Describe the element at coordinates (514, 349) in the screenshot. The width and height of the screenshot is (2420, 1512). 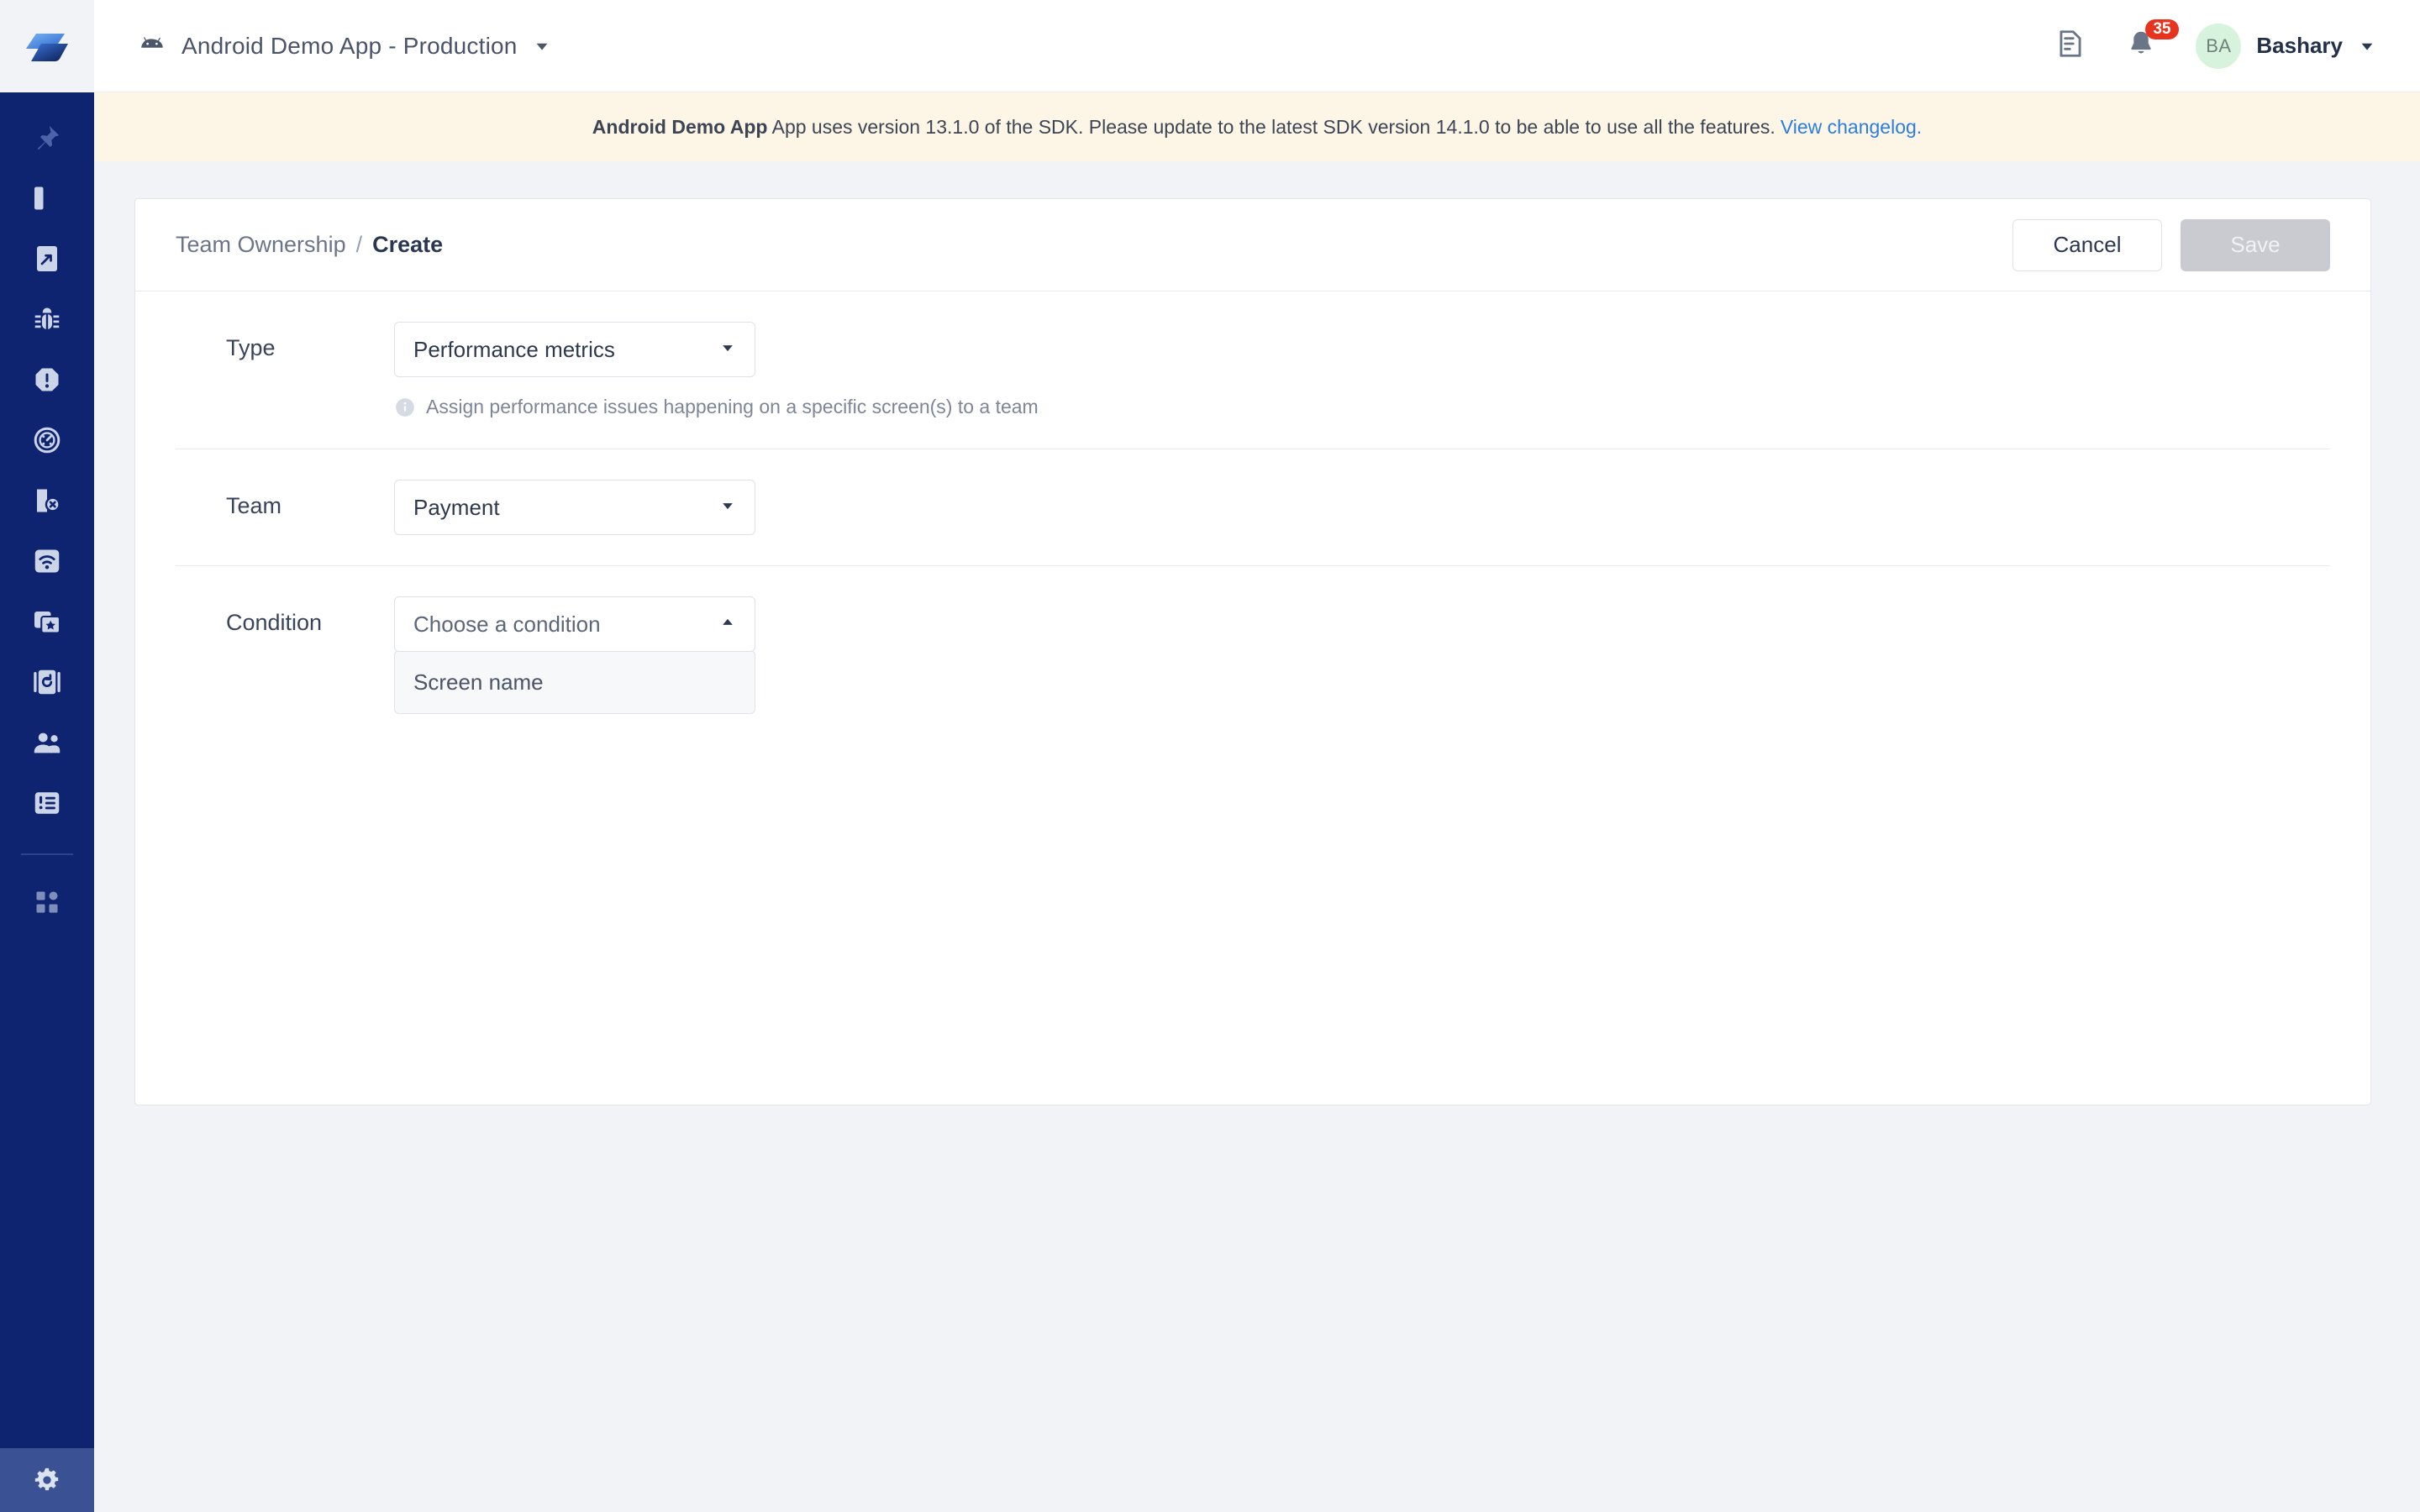
I see `type-select-value: Performance metrics` at that location.